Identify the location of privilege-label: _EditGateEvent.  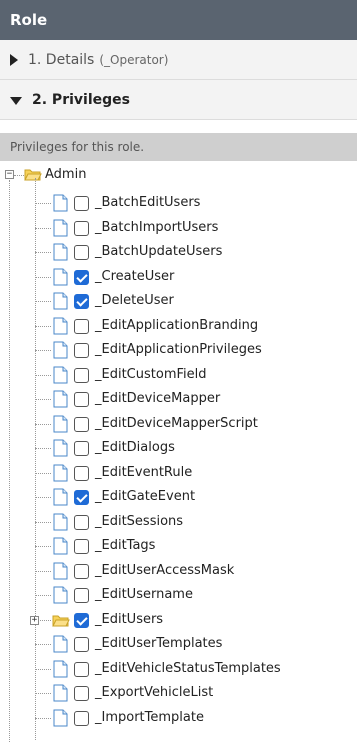
(145, 496).